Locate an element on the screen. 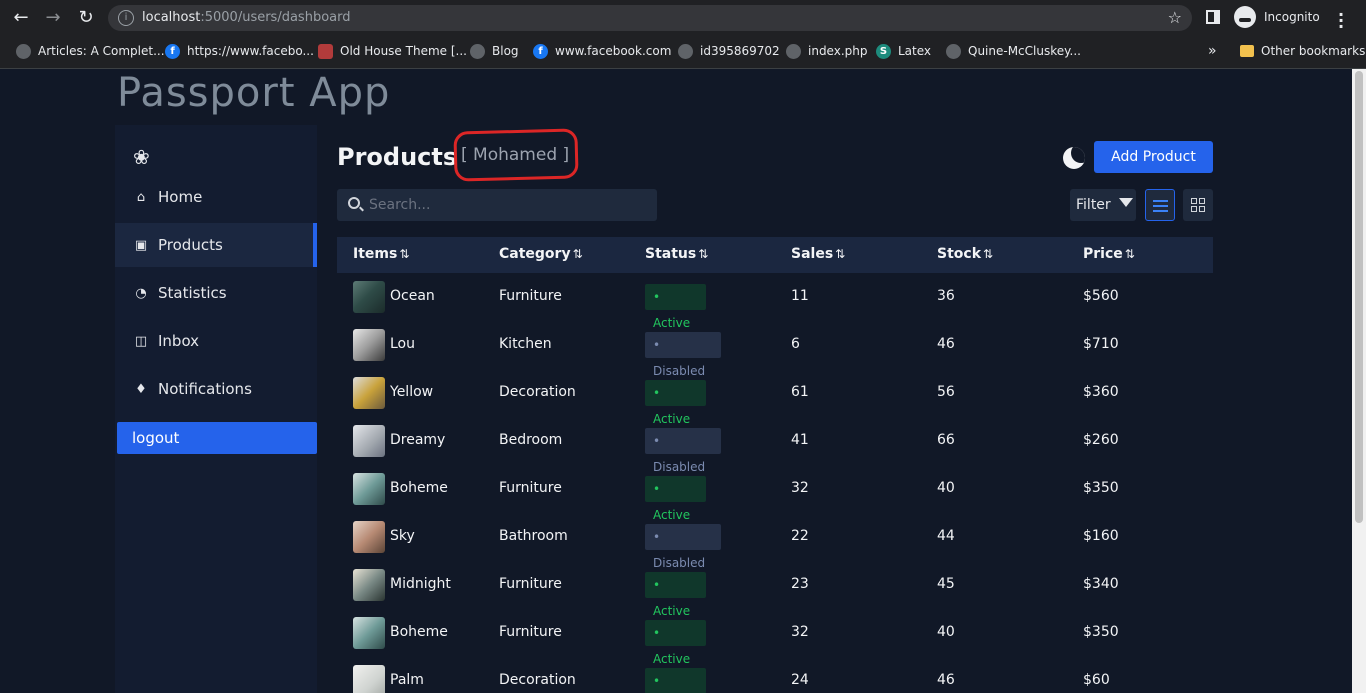 The image size is (1366, 693). product-price: $710 is located at coordinates (1101, 344).